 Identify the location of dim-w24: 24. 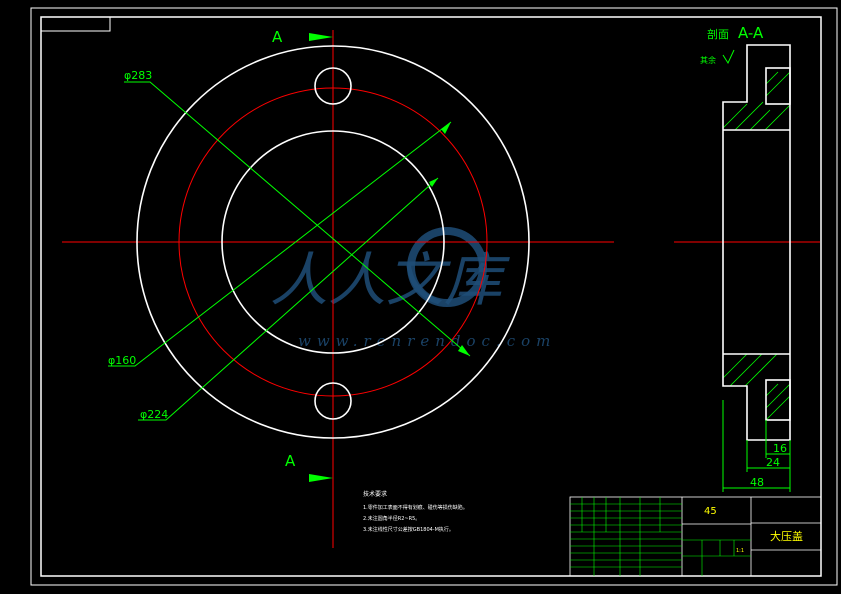
(773, 462).